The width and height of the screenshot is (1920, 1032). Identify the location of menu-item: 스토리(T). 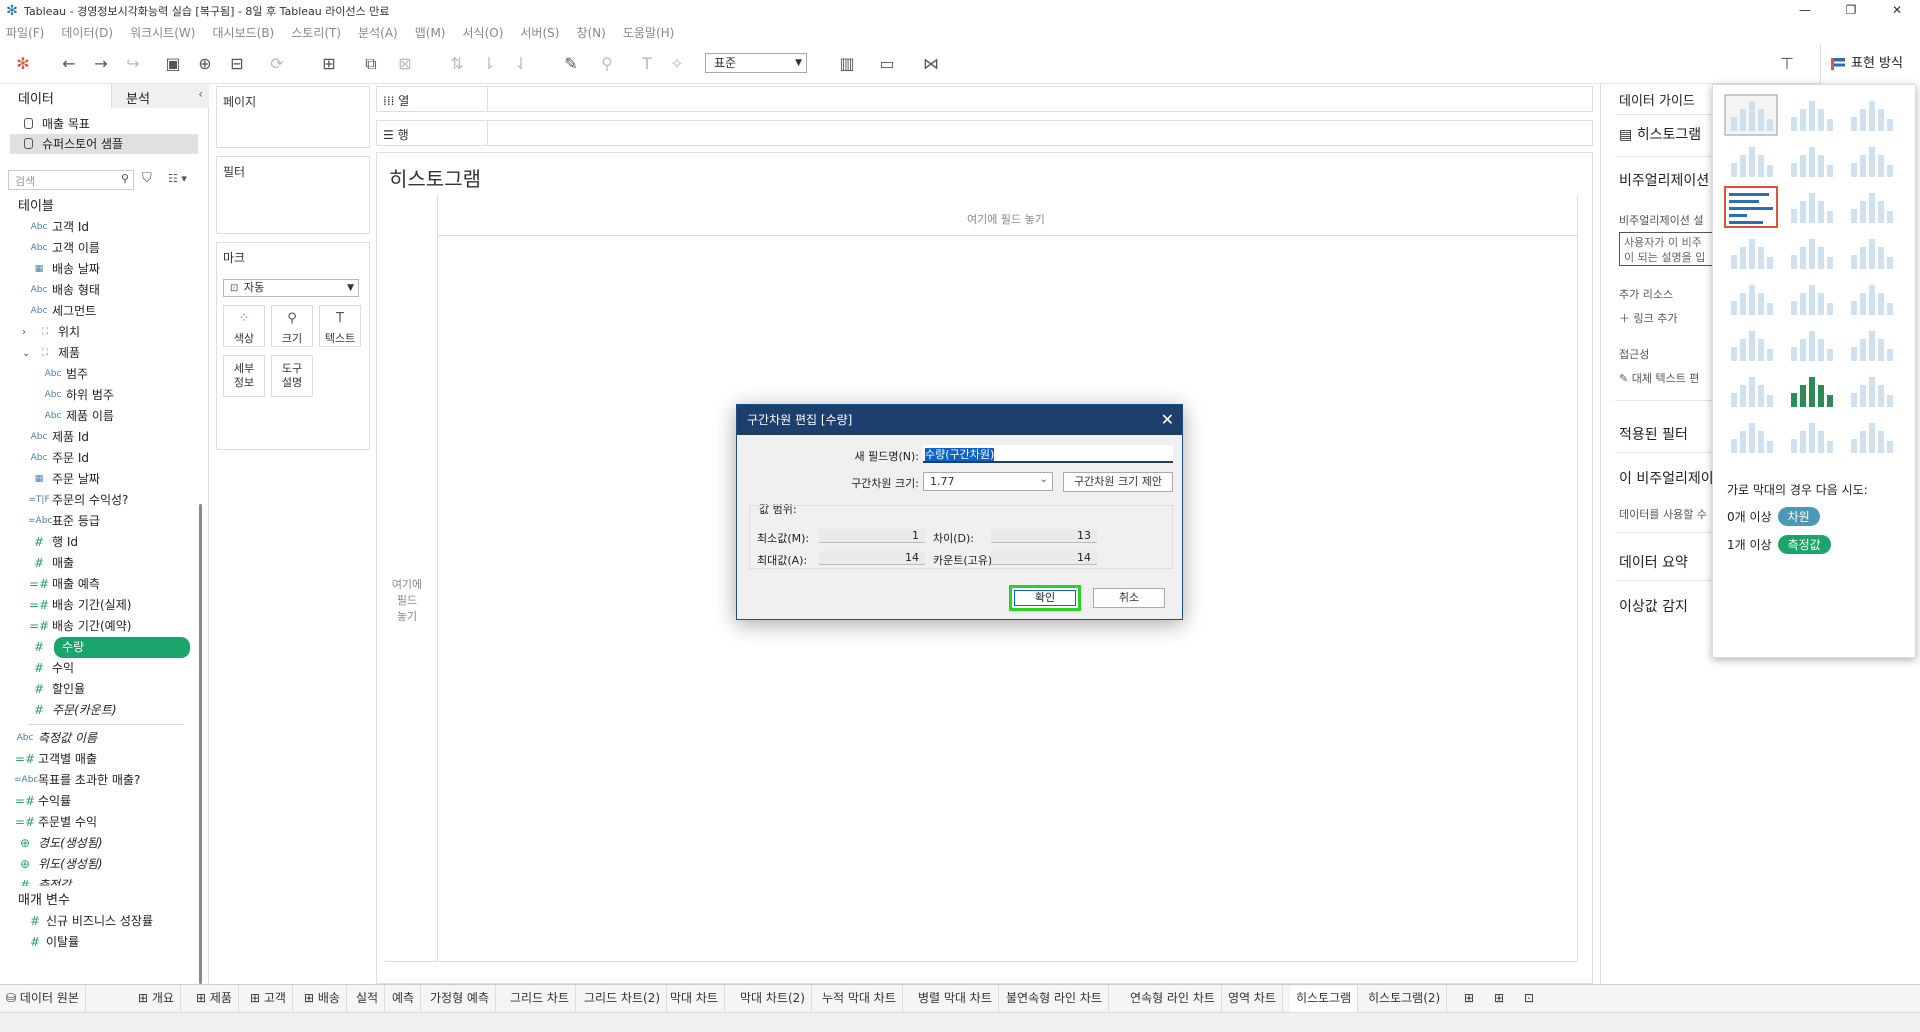
(316, 32).